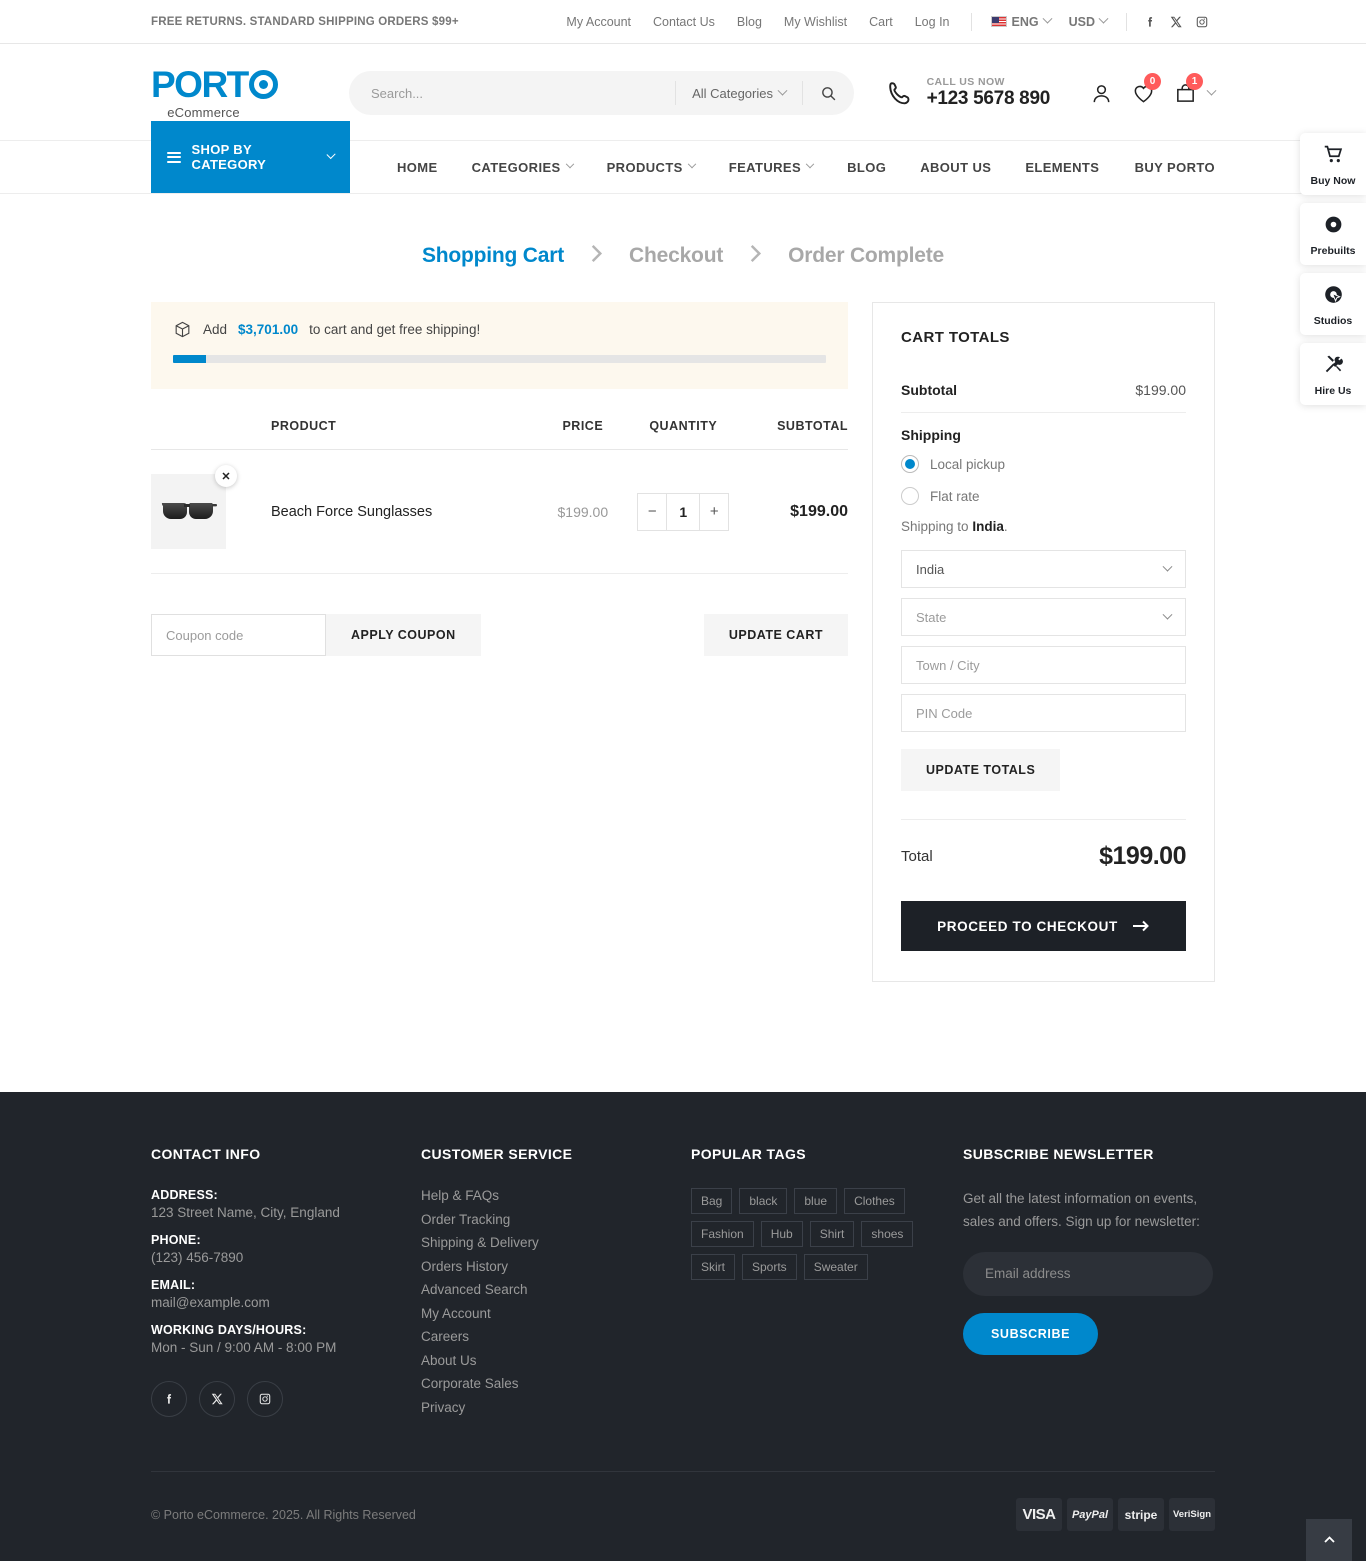 The image size is (1366, 1561). I want to click on buy-porto-button: BUY PORTO, so click(1175, 167).